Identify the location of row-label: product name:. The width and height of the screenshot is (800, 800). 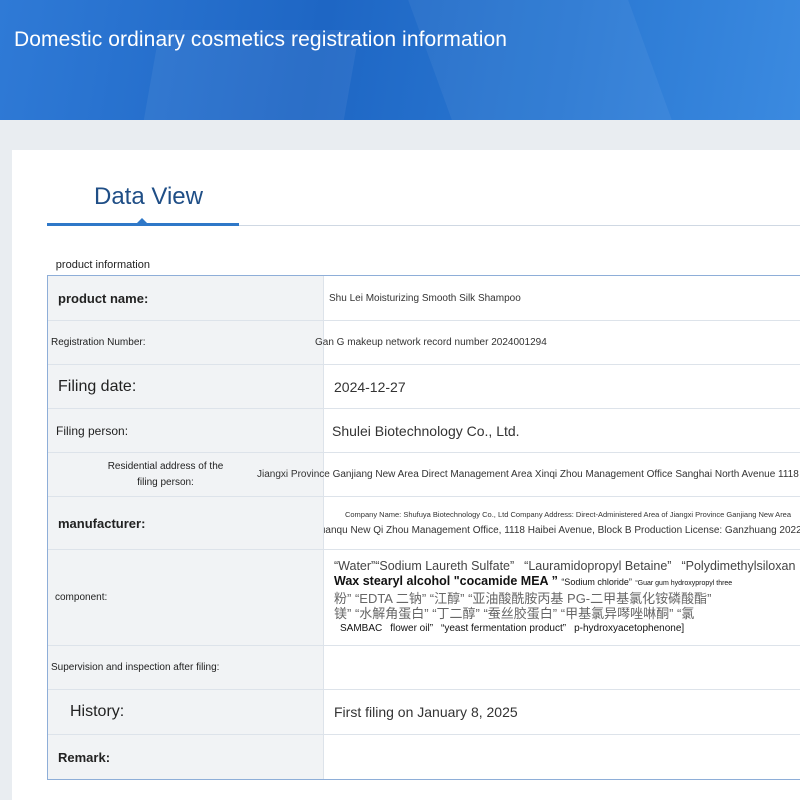
(186, 298).